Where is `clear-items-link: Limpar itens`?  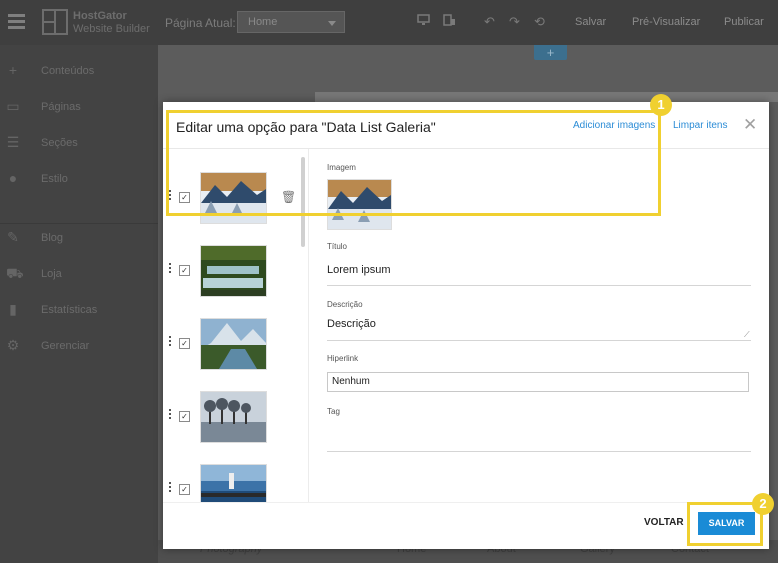
clear-items-link: Limpar itens is located at coordinates (700, 125).